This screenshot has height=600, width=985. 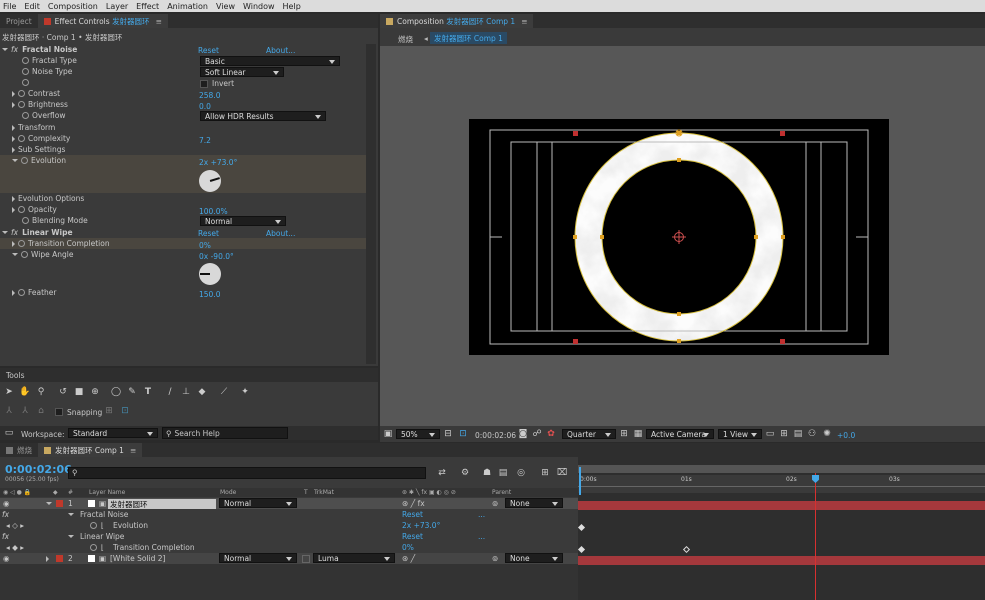 What do you see at coordinates (208, 50) in the screenshot?
I see `fractal-reset-link: Reset` at bounding box center [208, 50].